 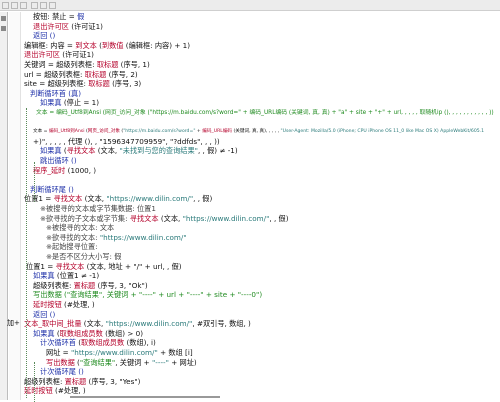 I want to click on code-line: 判断循环首 (真), so click(x=55, y=94).